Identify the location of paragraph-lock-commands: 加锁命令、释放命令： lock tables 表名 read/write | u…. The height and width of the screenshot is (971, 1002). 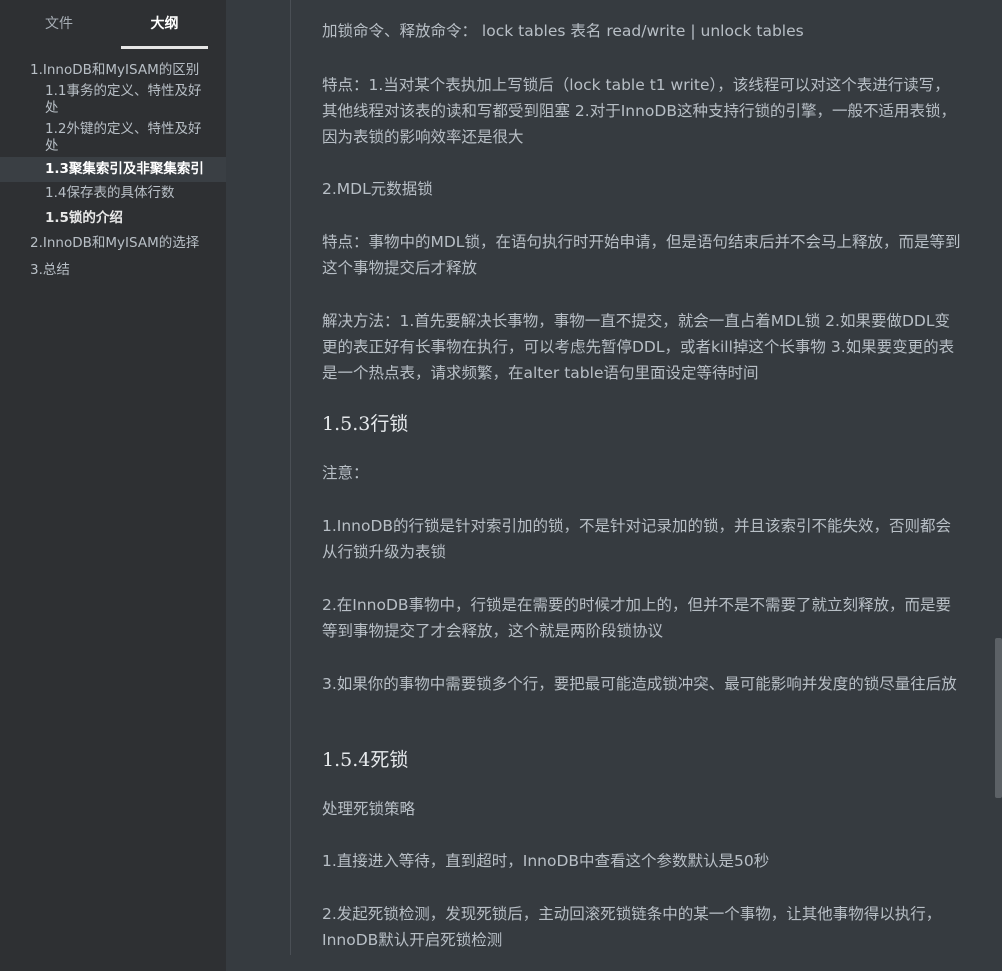
(563, 31).